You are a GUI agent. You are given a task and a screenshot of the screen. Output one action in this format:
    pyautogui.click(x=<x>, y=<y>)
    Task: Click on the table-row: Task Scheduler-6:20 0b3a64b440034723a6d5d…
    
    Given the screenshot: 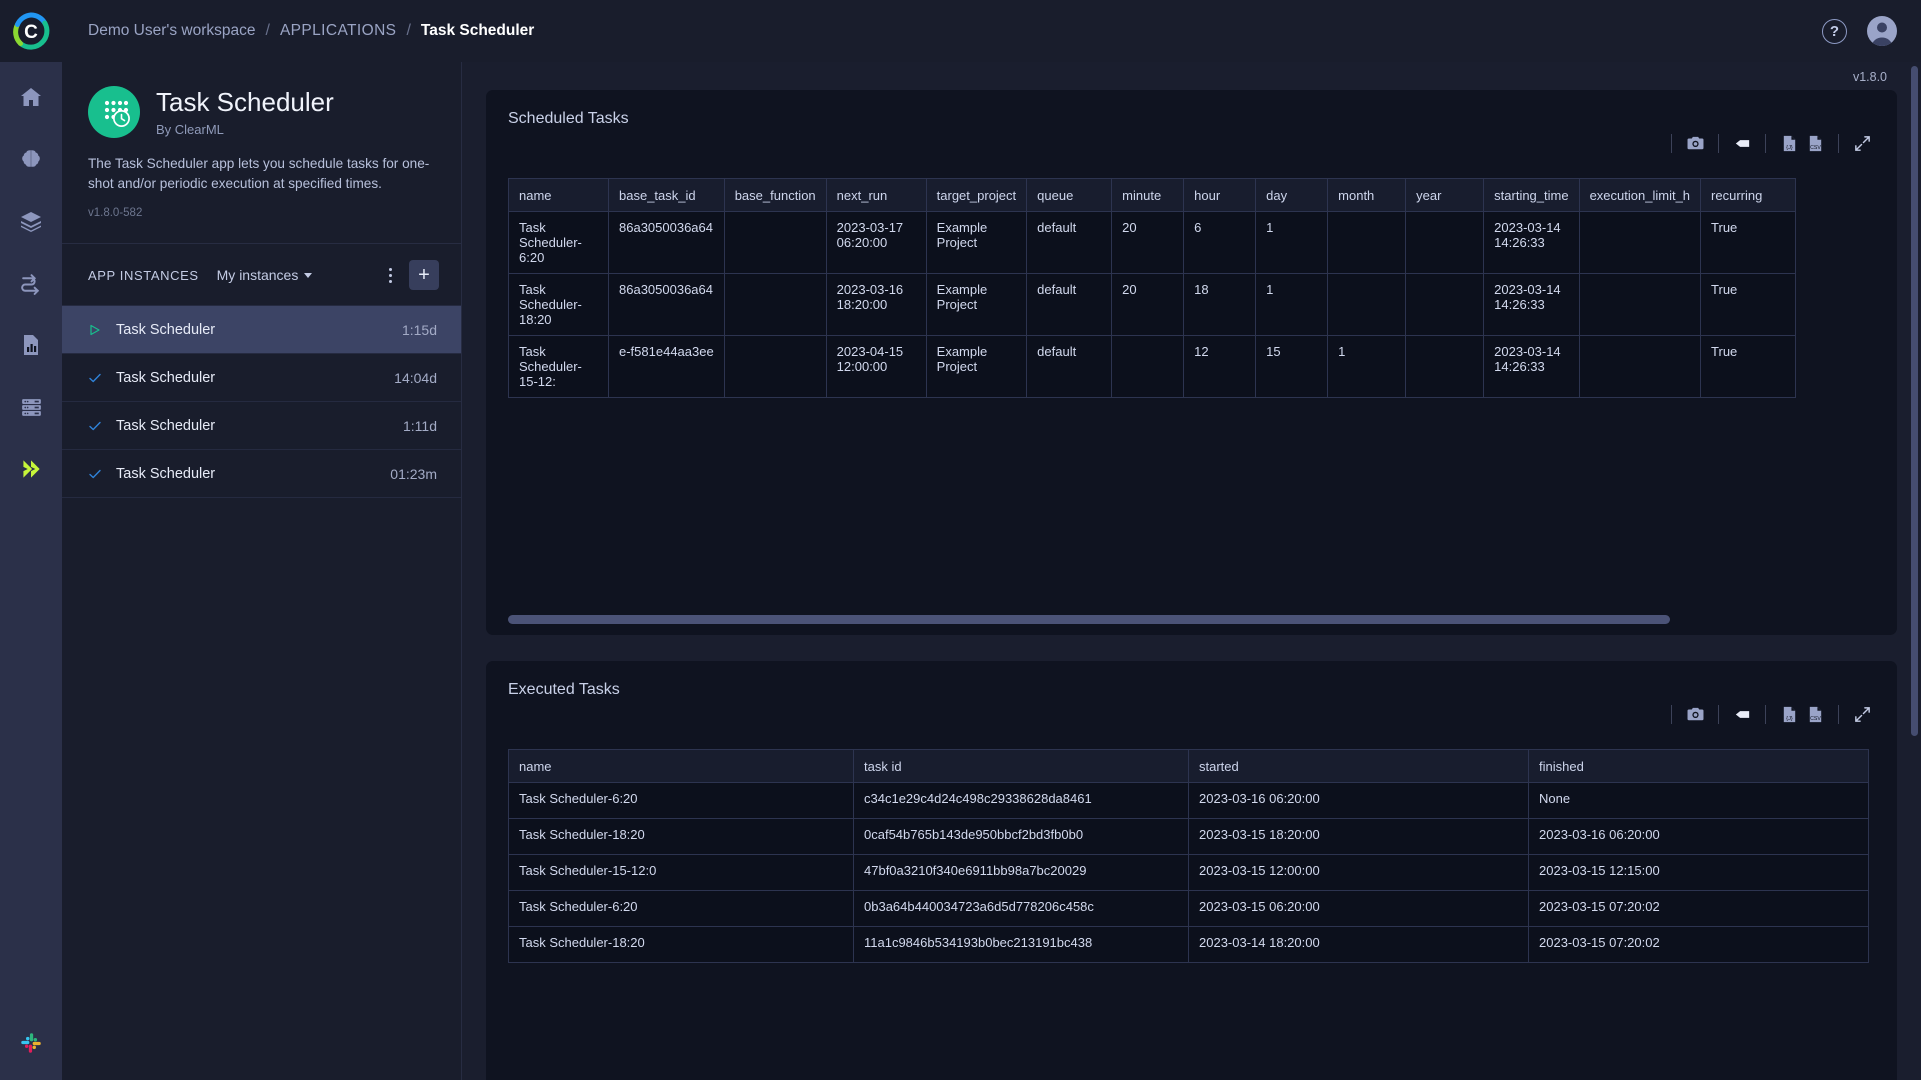 What is the action you would take?
    pyautogui.click(x=1188, y=908)
    